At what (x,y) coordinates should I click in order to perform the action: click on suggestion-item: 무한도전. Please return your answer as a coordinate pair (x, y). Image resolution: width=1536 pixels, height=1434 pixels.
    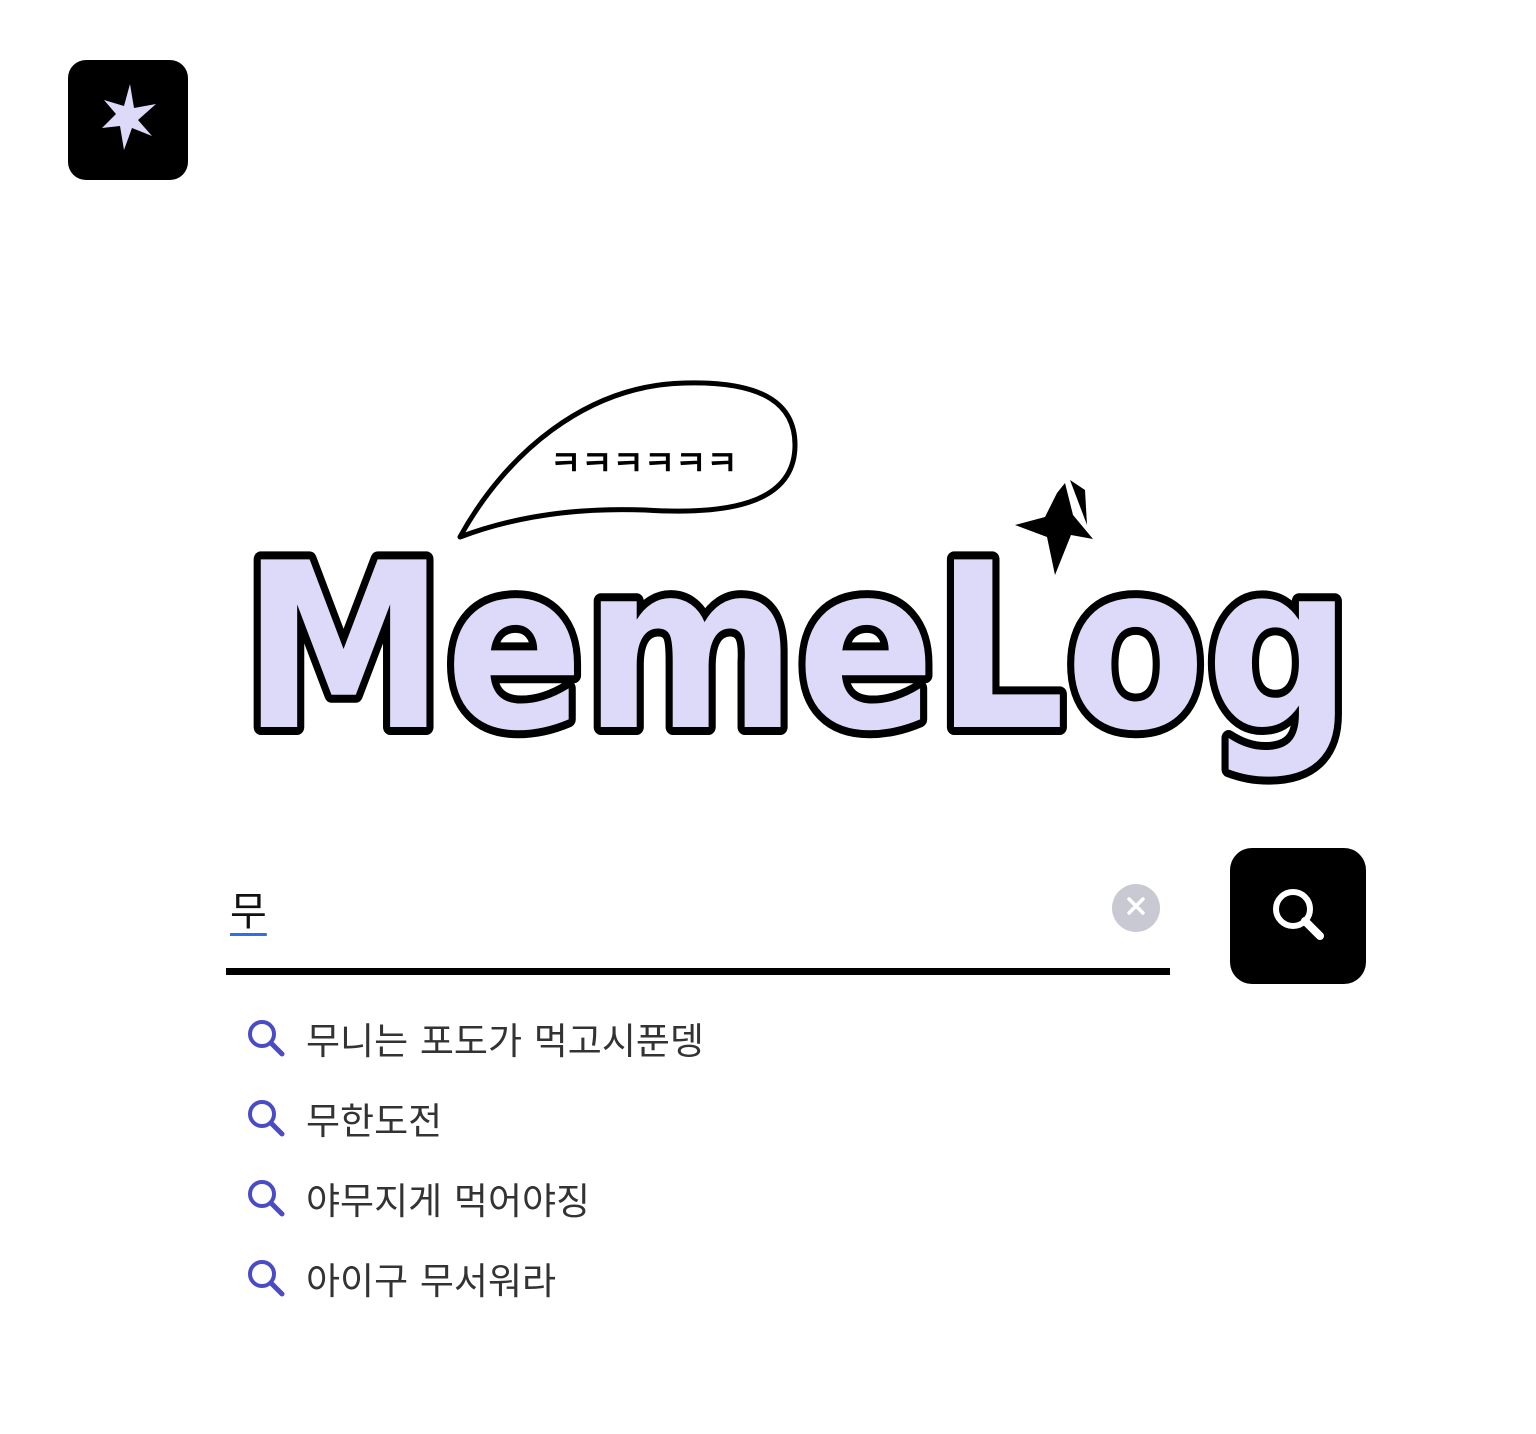
    Looking at the image, I should click on (694, 1118).